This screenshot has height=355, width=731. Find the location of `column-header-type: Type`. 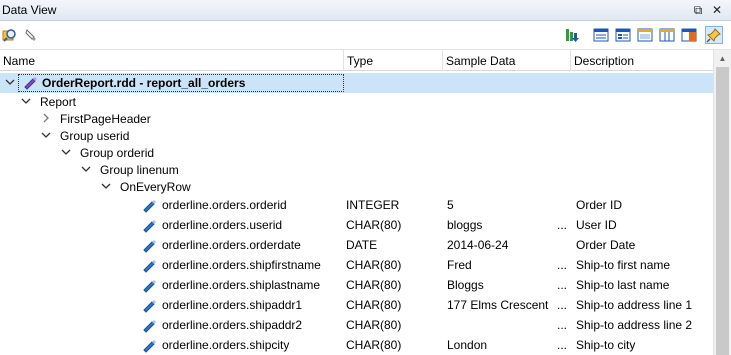

column-header-type: Type is located at coordinates (393, 60).